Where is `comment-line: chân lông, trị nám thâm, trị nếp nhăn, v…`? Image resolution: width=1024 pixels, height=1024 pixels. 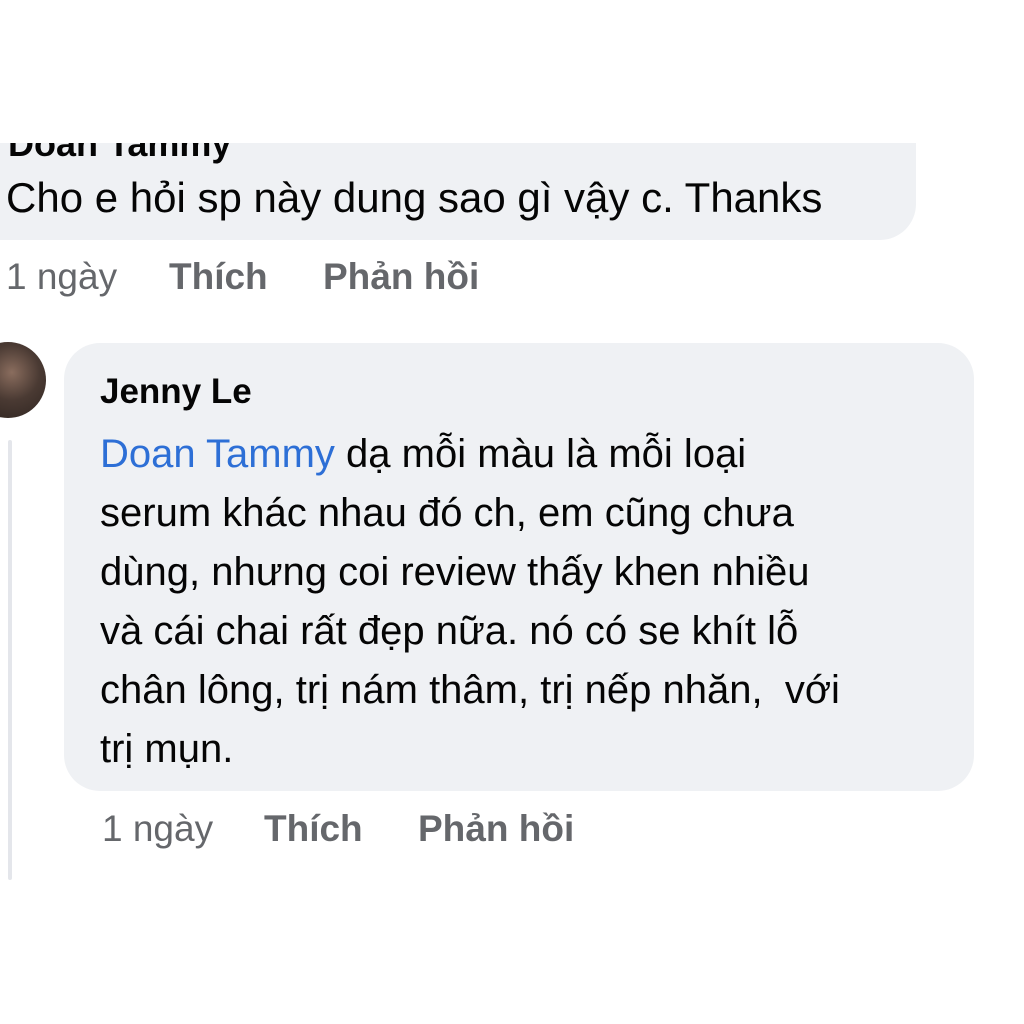 comment-line: chân lông, trị nám thâm, trị nếp nhăn, v… is located at coordinates (470, 690).